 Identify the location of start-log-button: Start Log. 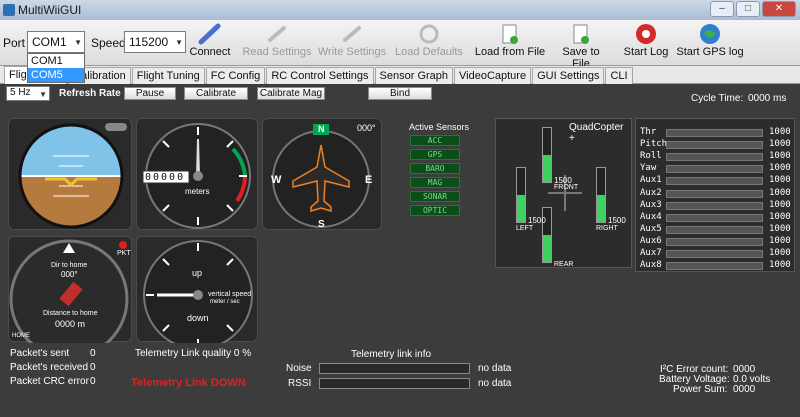
(646, 40).